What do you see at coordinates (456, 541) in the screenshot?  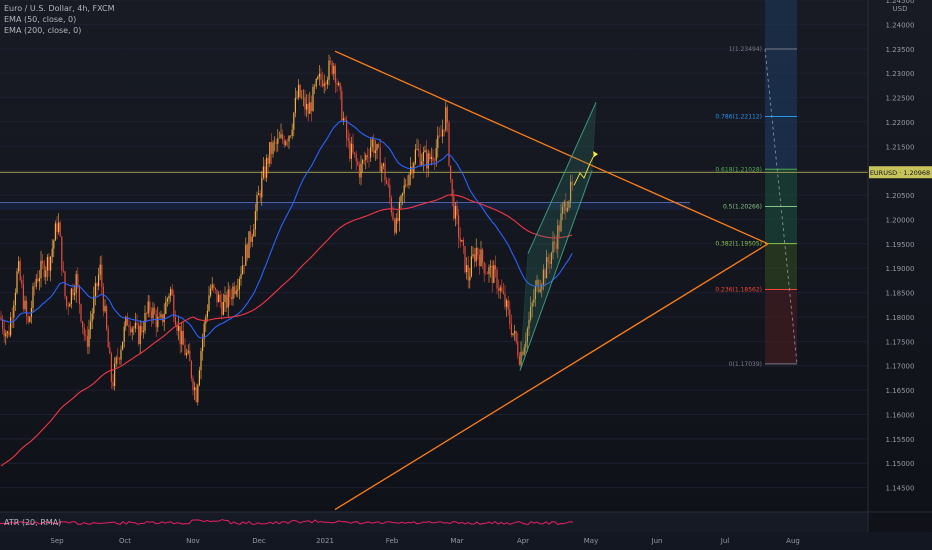 I see `time-tick-label: Mar` at bounding box center [456, 541].